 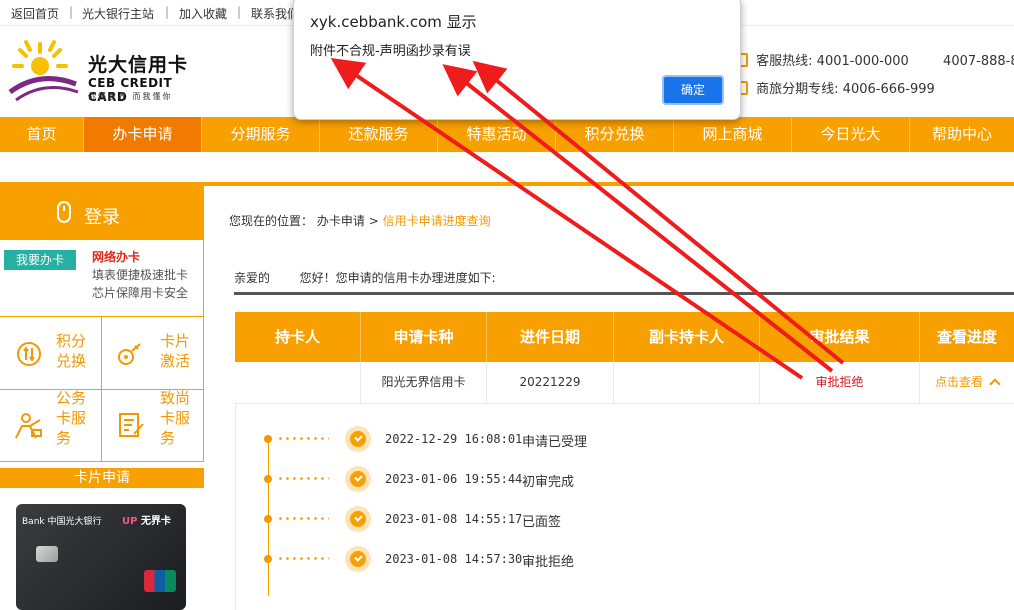 I want to click on timeline-time: 2023-01-08 14:57:30, so click(x=454, y=559).